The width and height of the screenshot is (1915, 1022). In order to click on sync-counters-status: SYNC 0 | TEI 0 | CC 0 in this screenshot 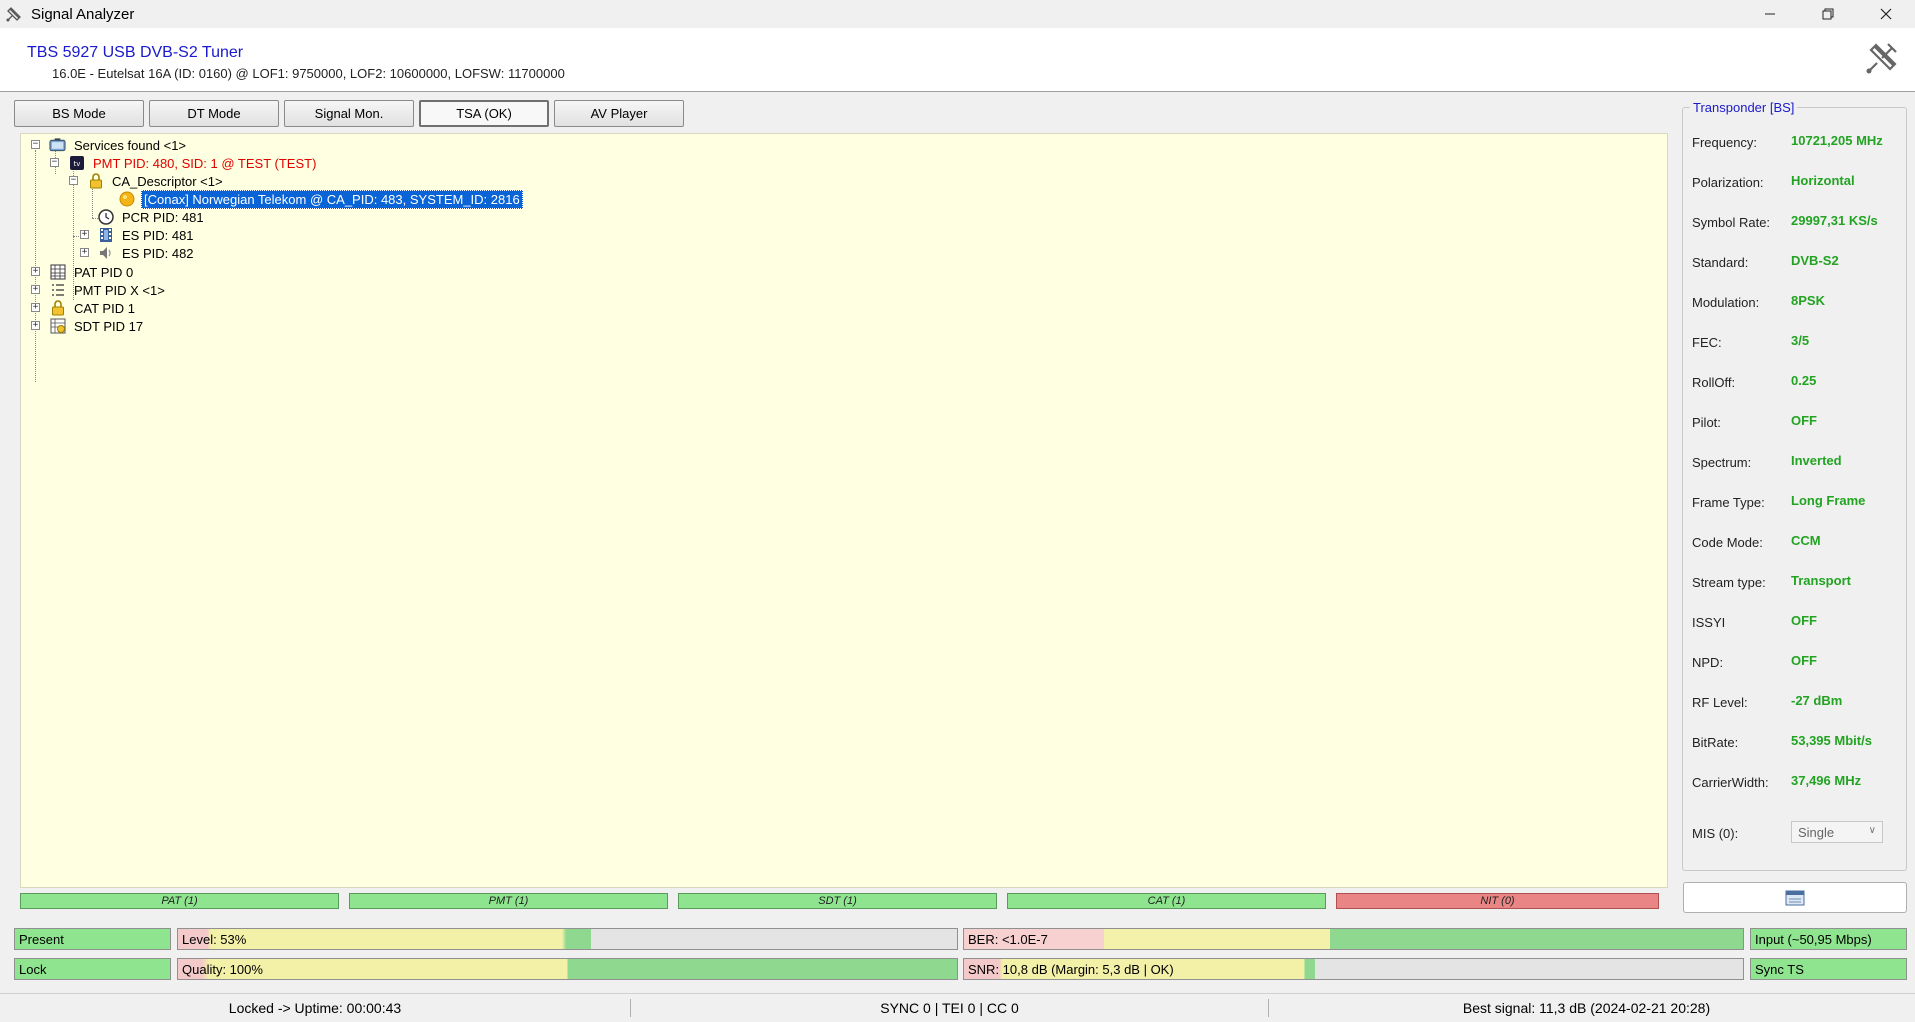, I will do `click(949, 1008)`.